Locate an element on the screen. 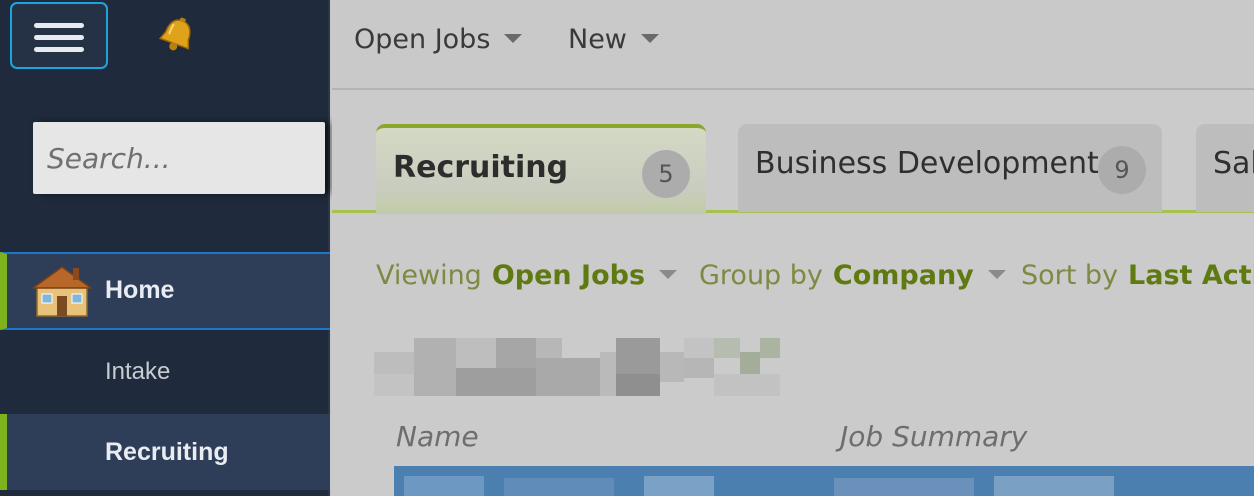 The height and width of the screenshot is (496, 1254). hamburger-menu-button is located at coordinates (59, 35).